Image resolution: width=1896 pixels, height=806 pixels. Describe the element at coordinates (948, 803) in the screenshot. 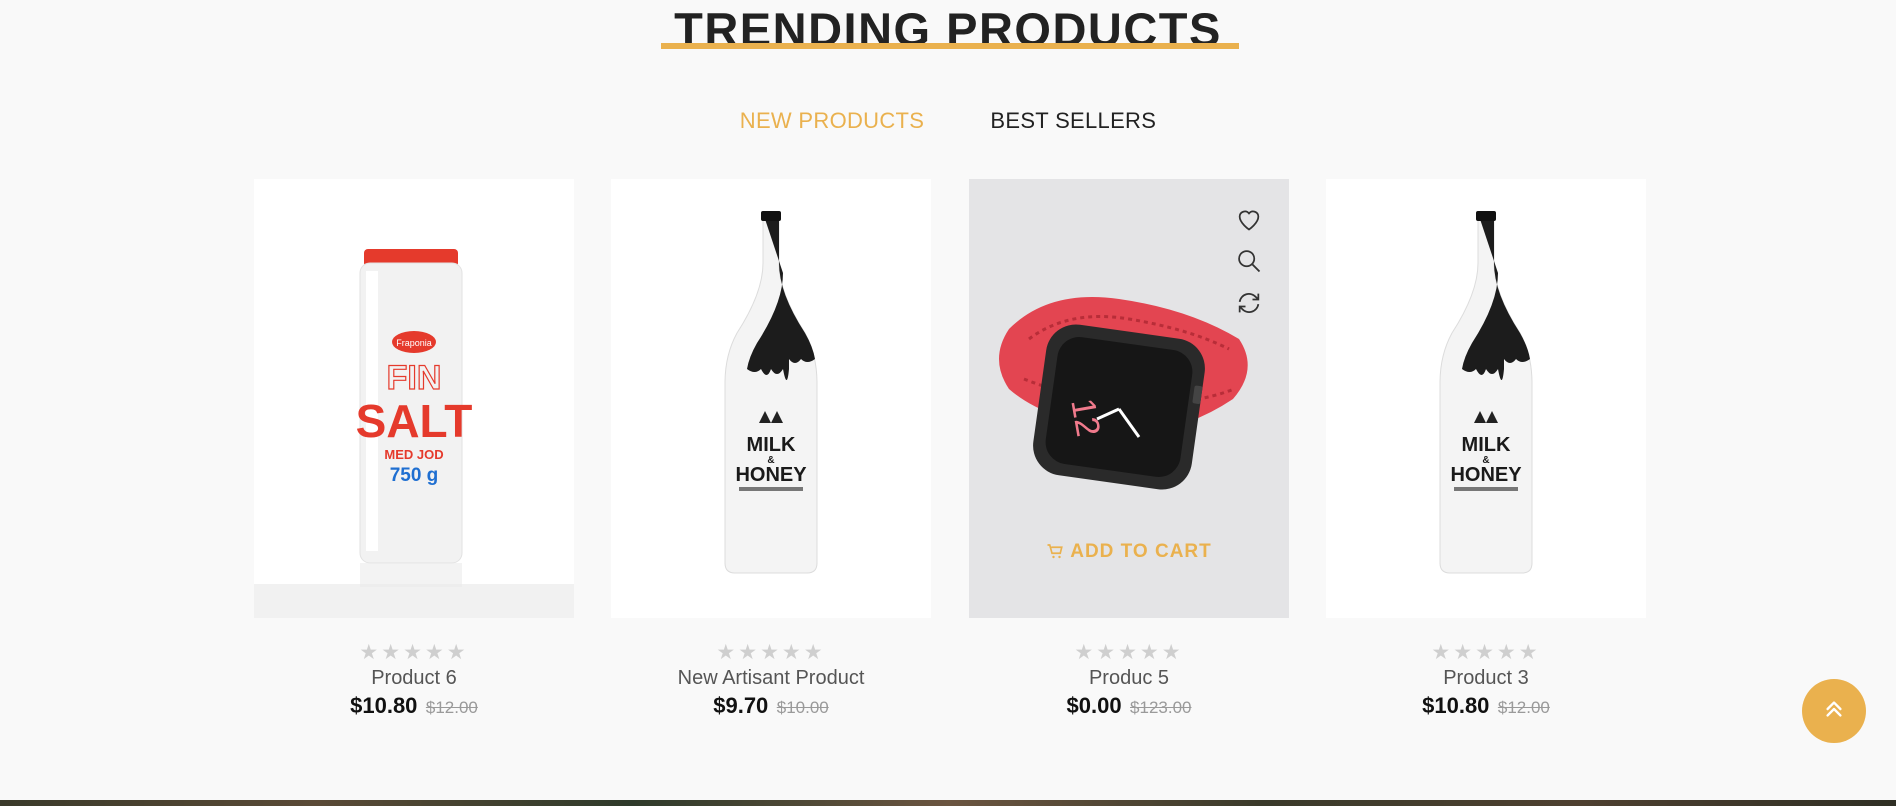

I see `footer-banner-edge` at that location.